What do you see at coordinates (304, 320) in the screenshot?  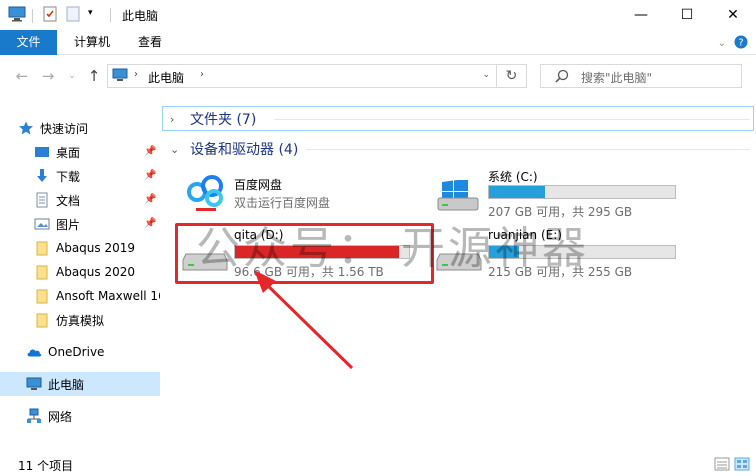 I see `annotation-arrow-icon` at bounding box center [304, 320].